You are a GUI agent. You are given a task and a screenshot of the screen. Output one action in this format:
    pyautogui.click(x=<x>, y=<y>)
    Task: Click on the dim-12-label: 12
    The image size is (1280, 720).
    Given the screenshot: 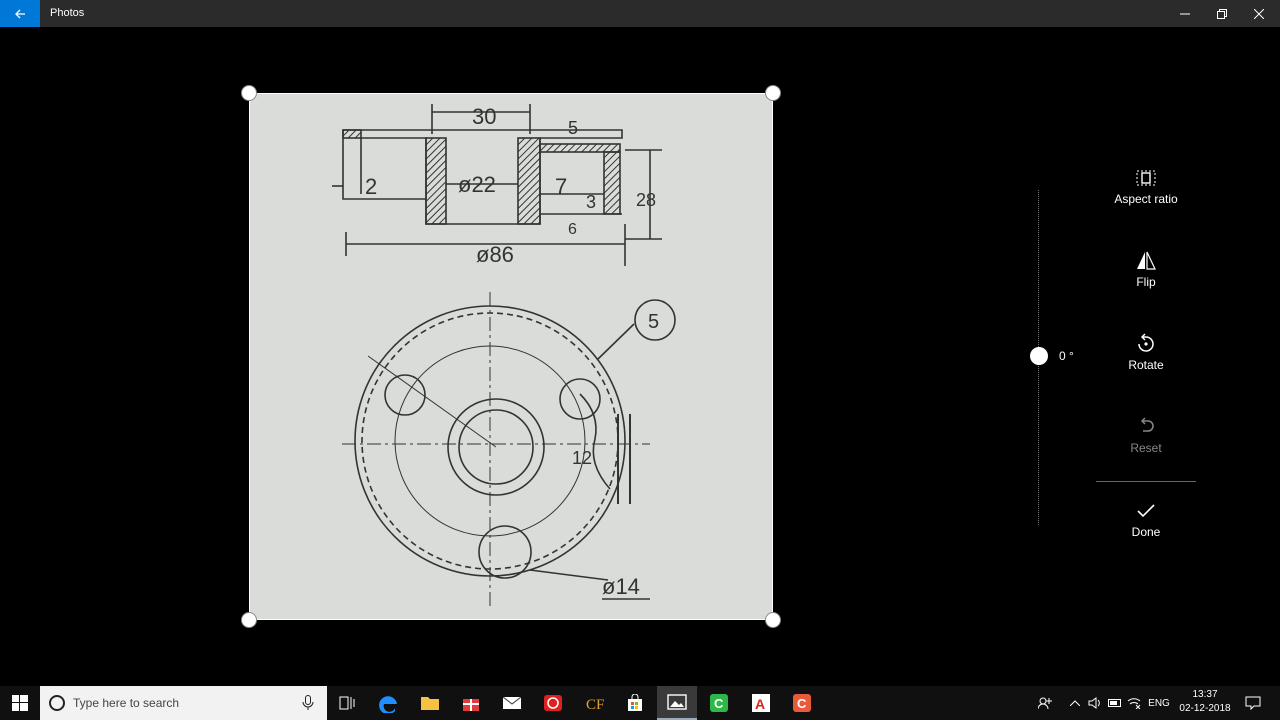 What is the action you would take?
    pyautogui.click(x=582, y=458)
    